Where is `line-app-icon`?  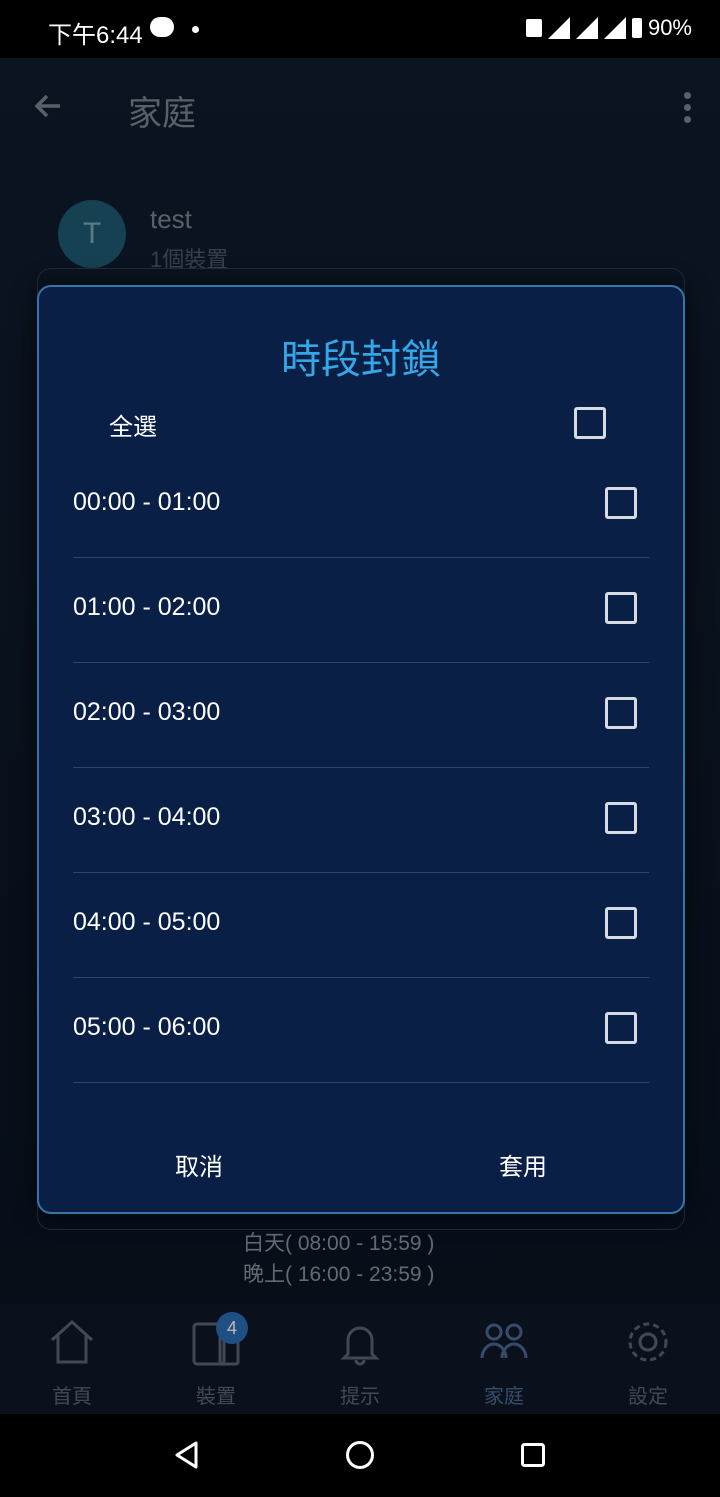
line-app-icon is located at coordinates (162, 27).